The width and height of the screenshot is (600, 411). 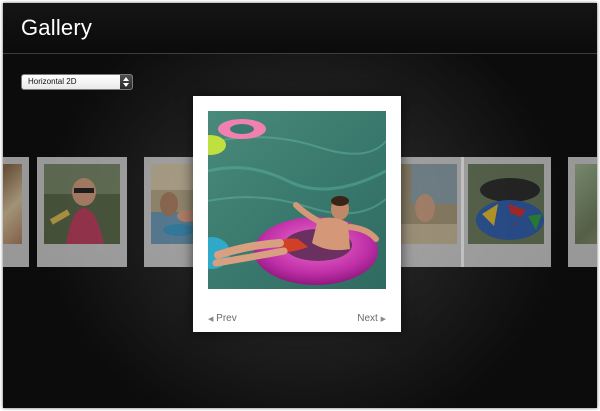 What do you see at coordinates (126, 82) in the screenshot?
I see `updown-arrows-icon` at bounding box center [126, 82].